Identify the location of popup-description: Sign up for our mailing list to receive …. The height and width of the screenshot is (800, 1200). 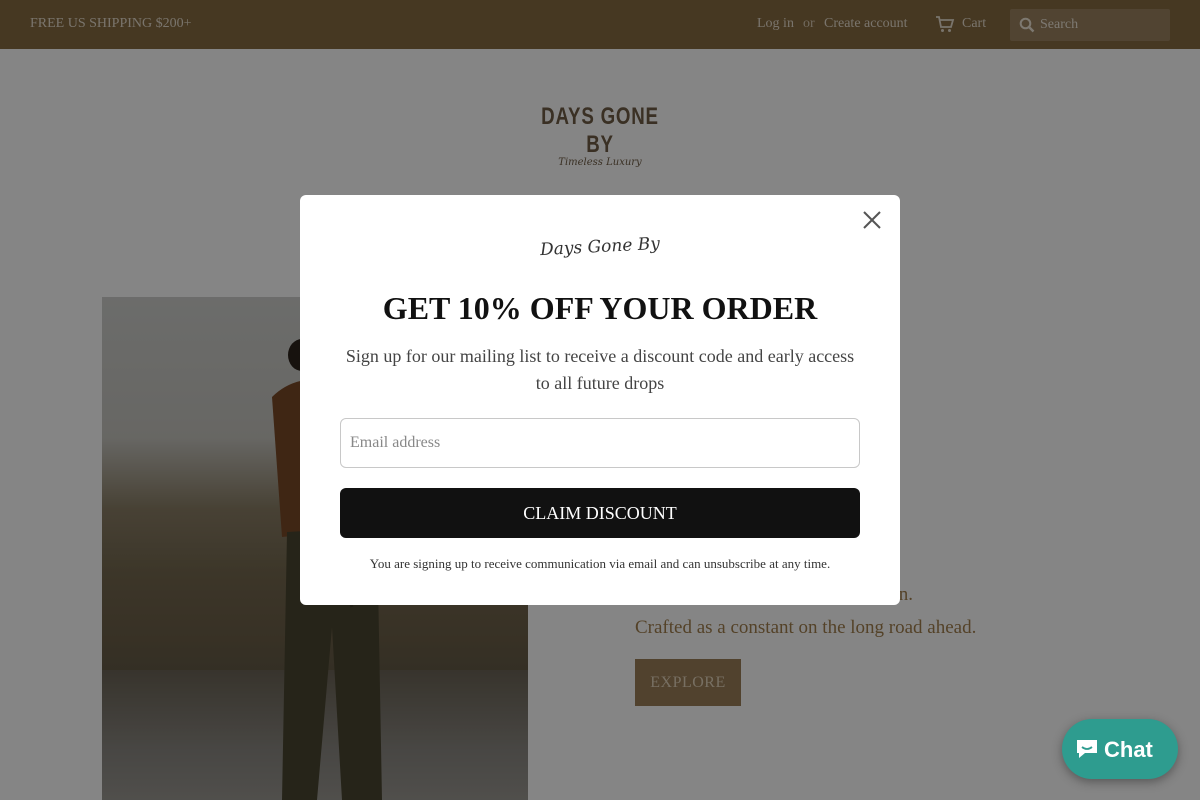
(600, 369).